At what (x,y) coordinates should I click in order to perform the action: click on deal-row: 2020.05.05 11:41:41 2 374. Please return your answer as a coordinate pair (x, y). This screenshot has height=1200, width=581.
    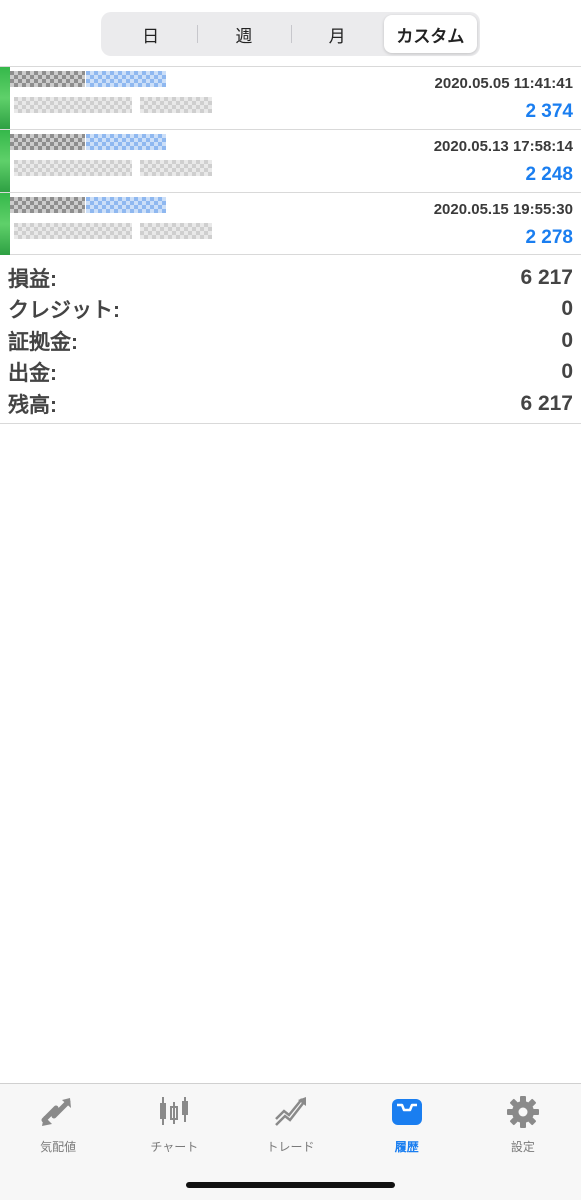
    Looking at the image, I should click on (290, 97).